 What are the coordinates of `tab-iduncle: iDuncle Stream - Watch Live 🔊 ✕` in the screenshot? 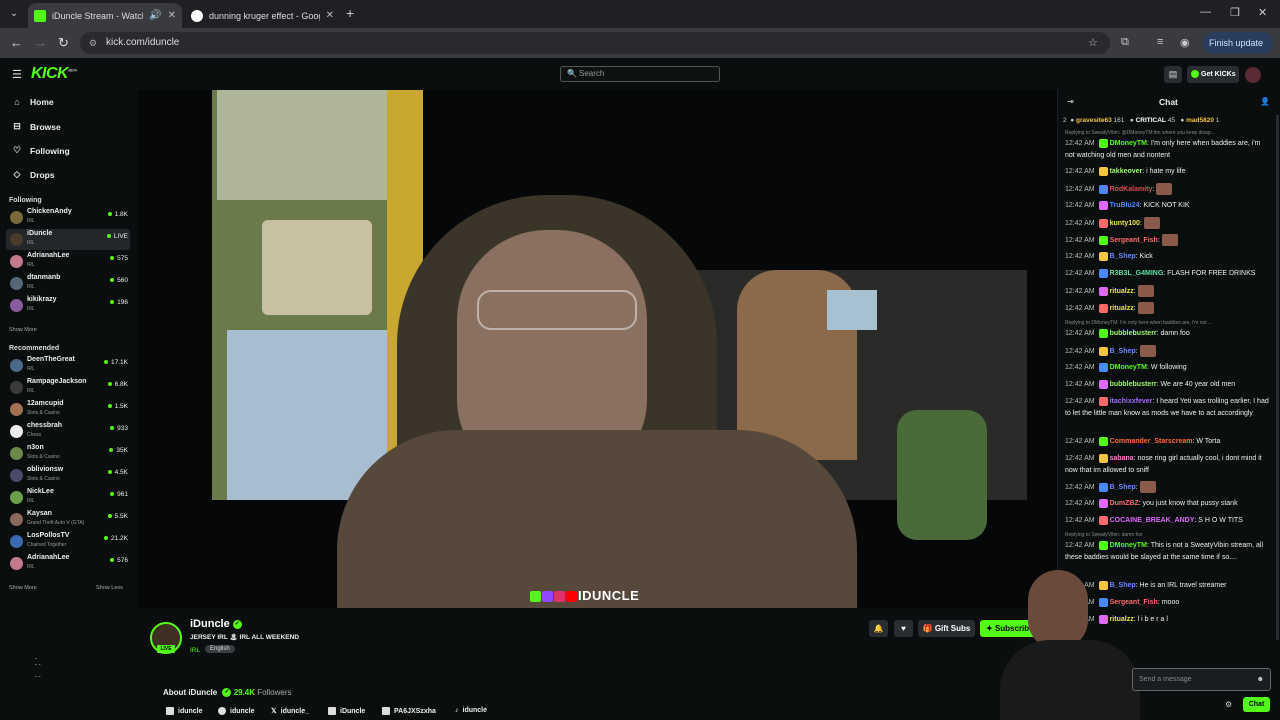 It's located at (105, 15).